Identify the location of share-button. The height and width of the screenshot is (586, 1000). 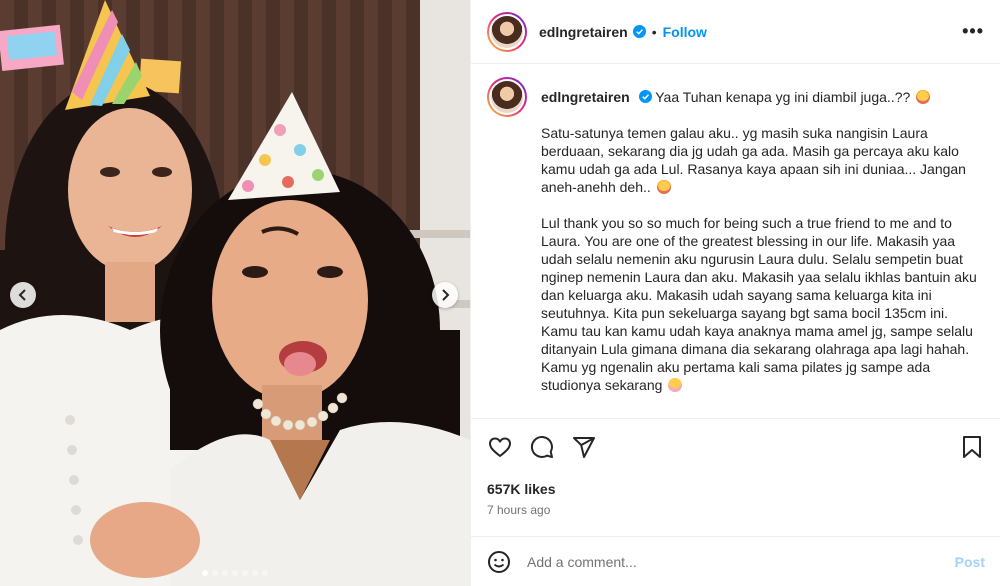
(584, 447).